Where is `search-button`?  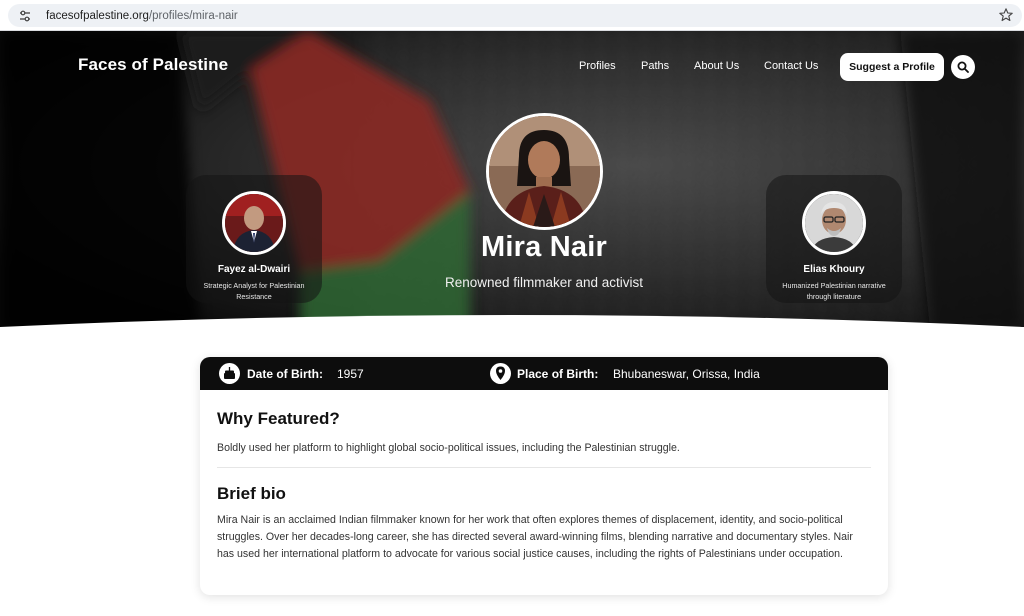 search-button is located at coordinates (963, 67).